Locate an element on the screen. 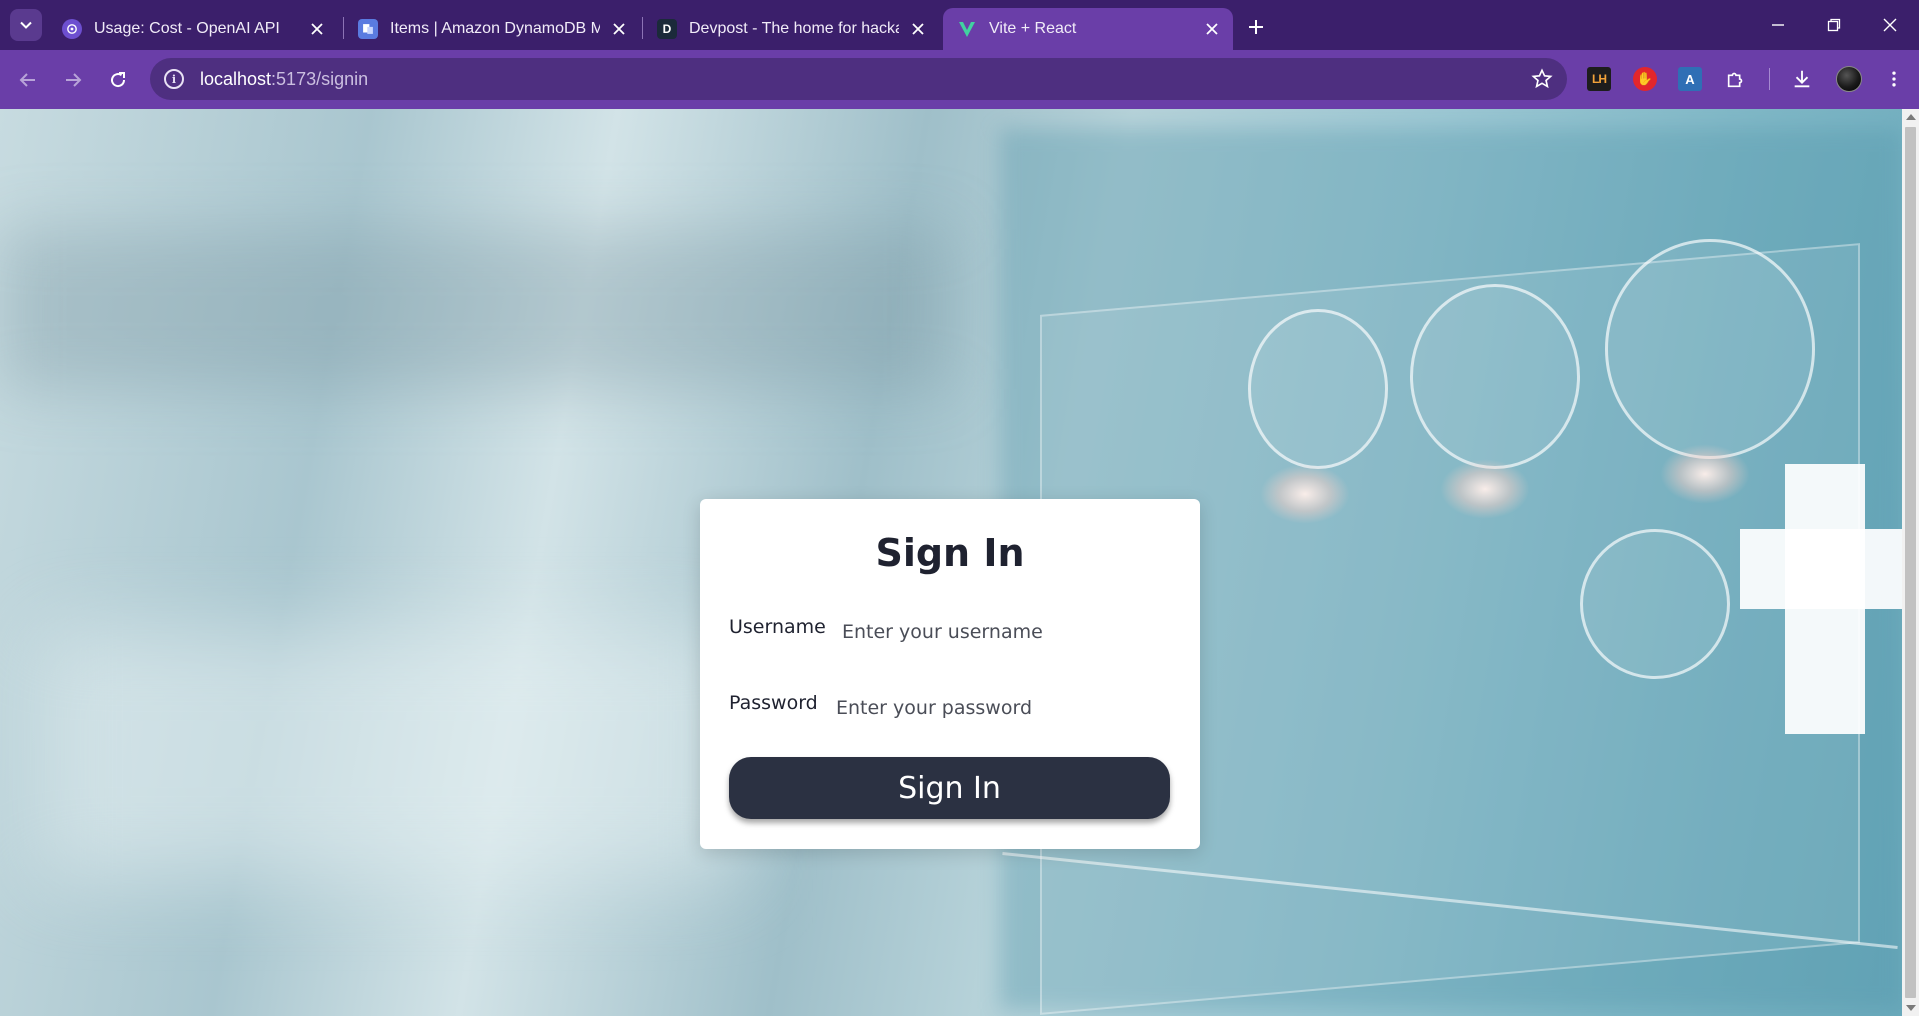  devpost-icon: D is located at coordinates (667, 29).